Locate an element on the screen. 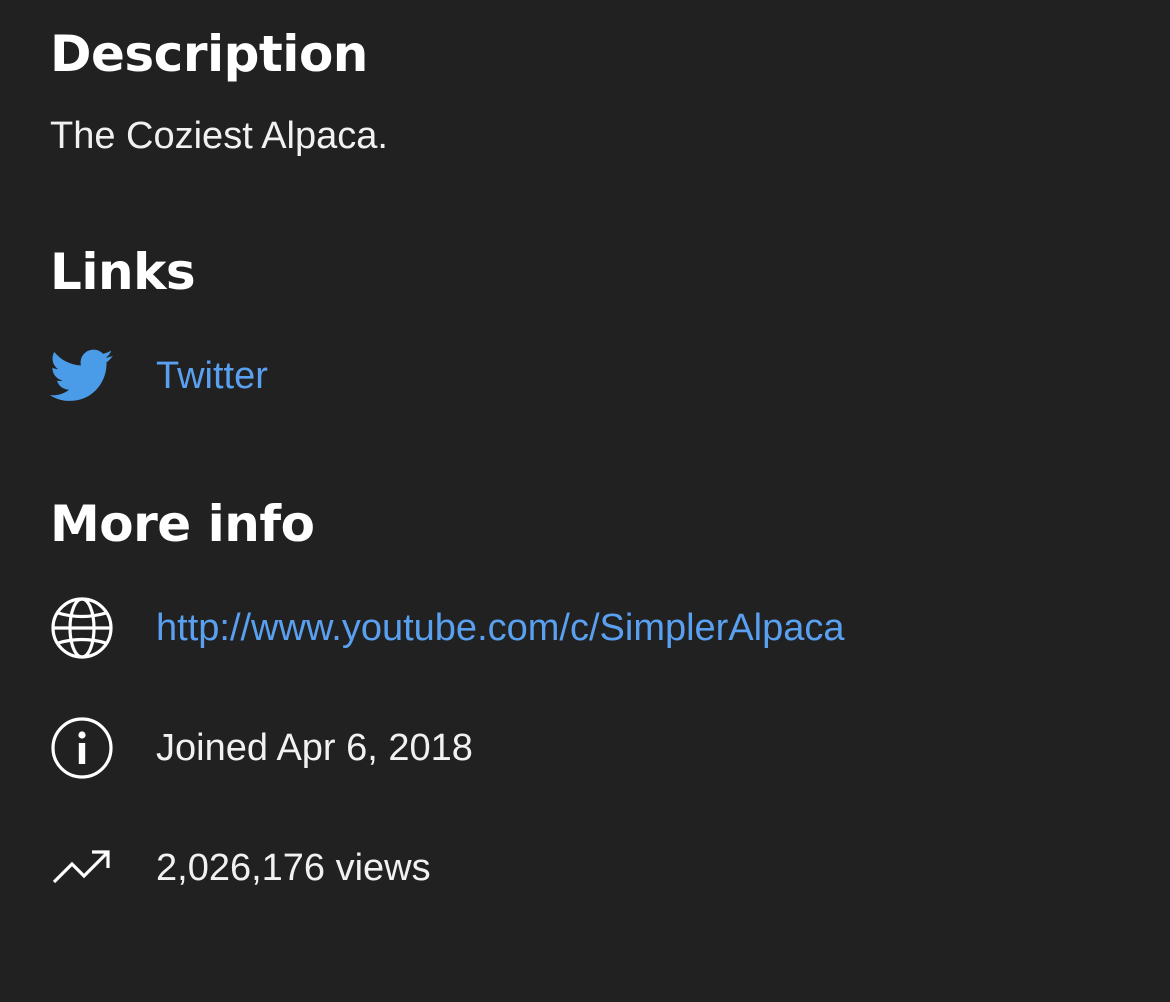  views-row: 2,026,176 views is located at coordinates (240, 868).